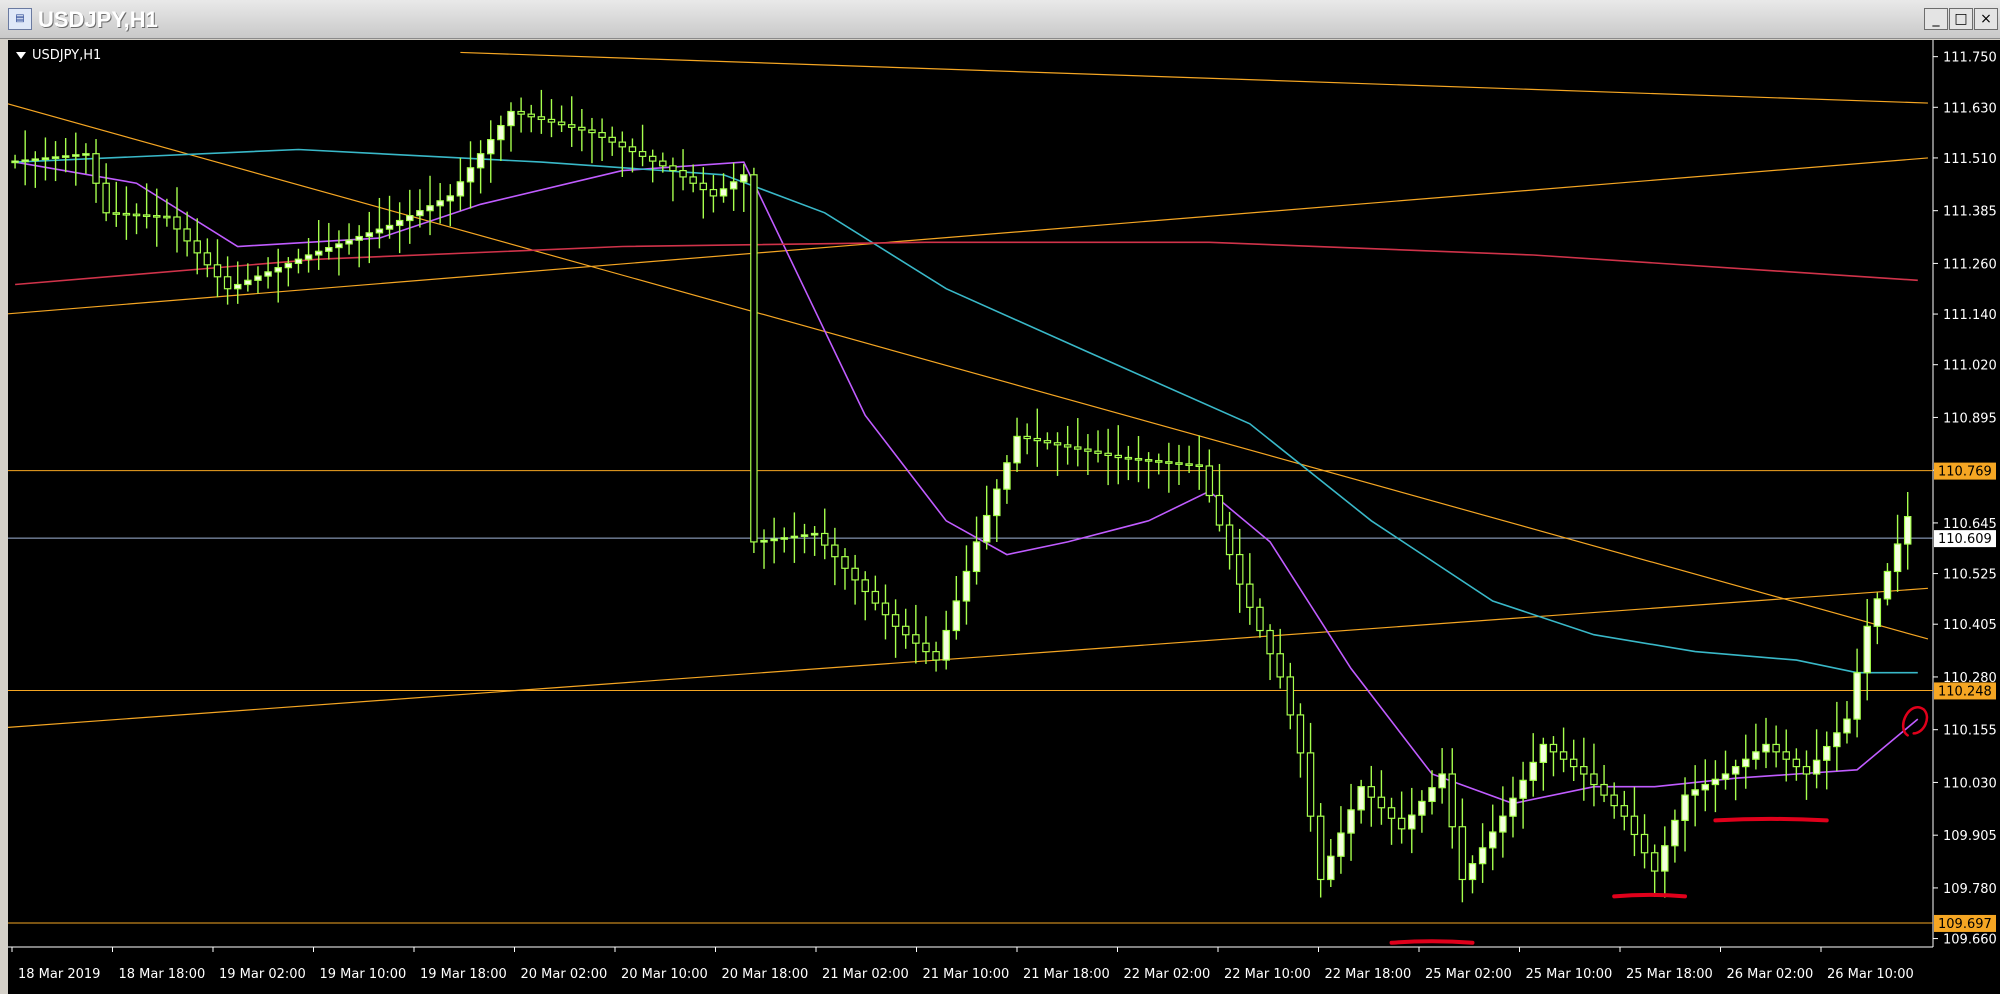 The height and width of the screenshot is (994, 2000). Describe the element at coordinates (363, 974) in the screenshot. I see `time-tick-label: 19 Mar 10:00` at that location.